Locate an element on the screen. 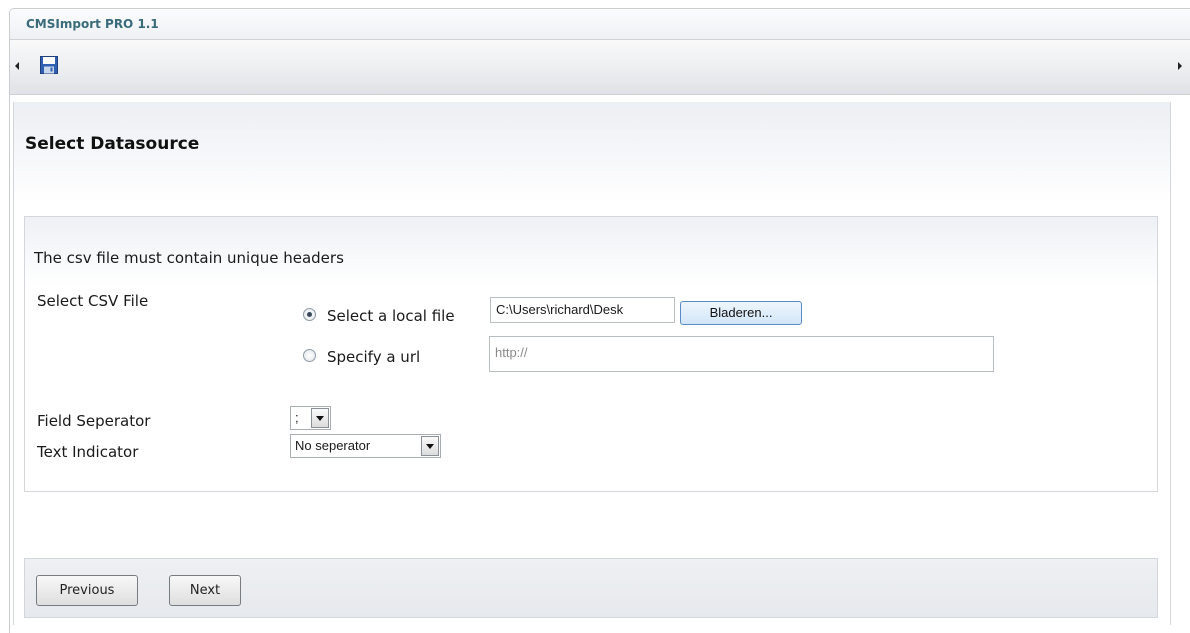 This screenshot has width=1190, height=633. scroll-left-icon is located at coordinates (17, 66).